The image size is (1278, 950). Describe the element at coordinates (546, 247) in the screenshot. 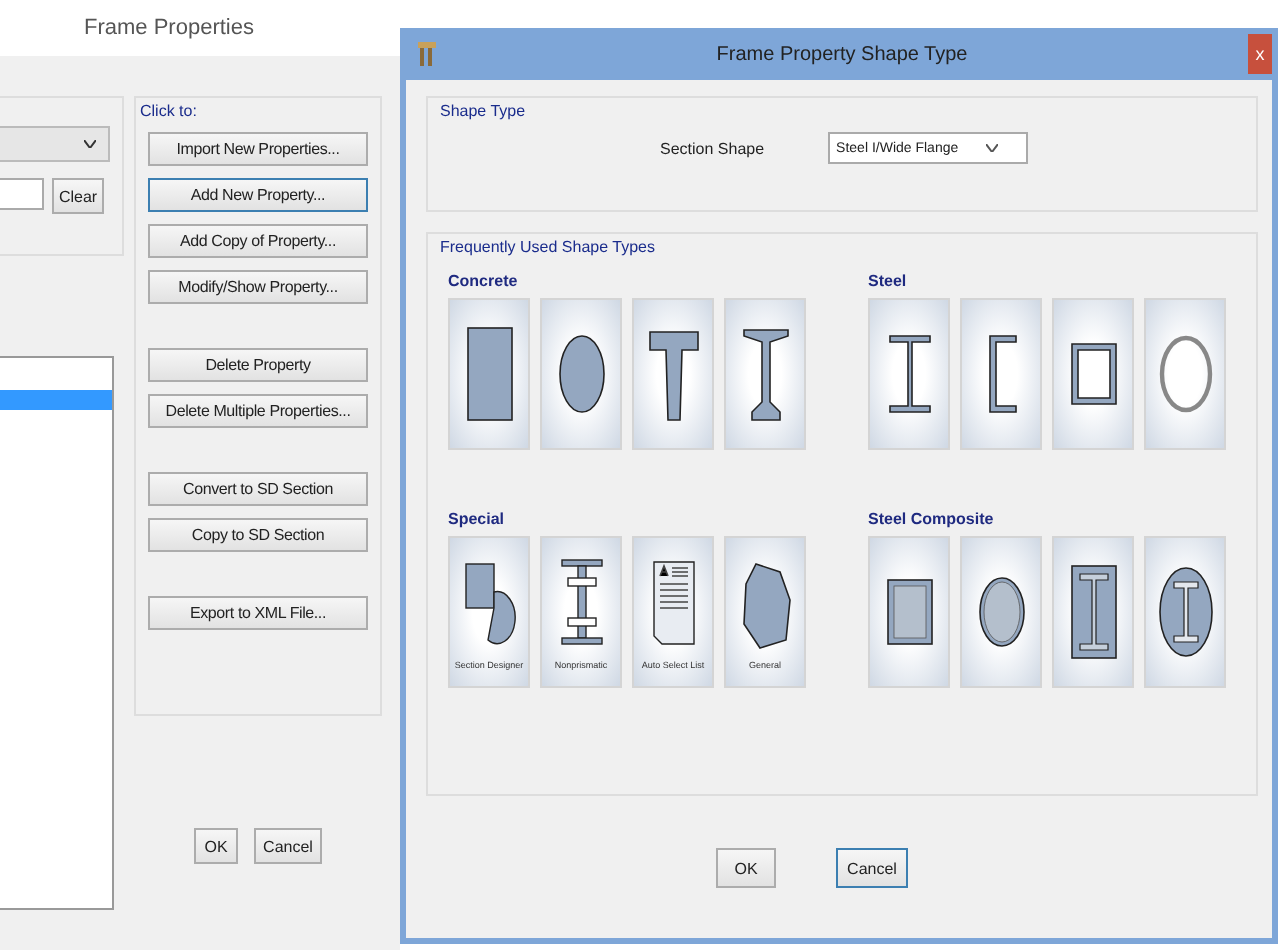

I see `group-title: Frequently Used Shape Types` at that location.